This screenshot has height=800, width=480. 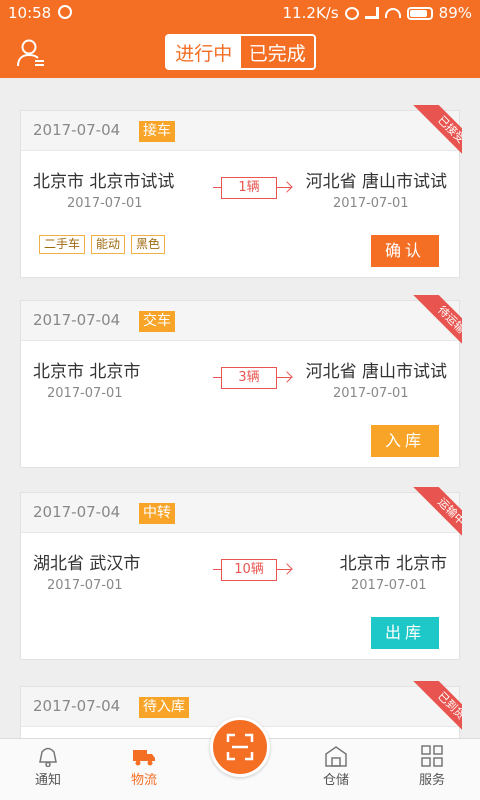 I want to click on stock-out-button: 出库, so click(x=405, y=633).